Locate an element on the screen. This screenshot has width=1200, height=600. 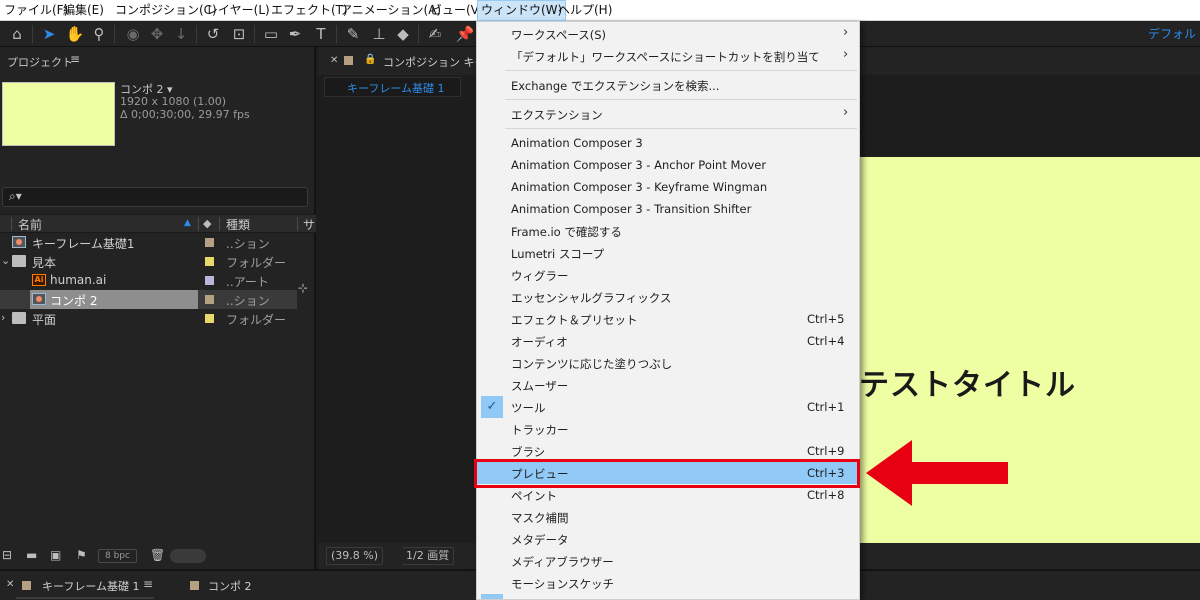
brush-tool-icon: ✎ is located at coordinates (353, 34).